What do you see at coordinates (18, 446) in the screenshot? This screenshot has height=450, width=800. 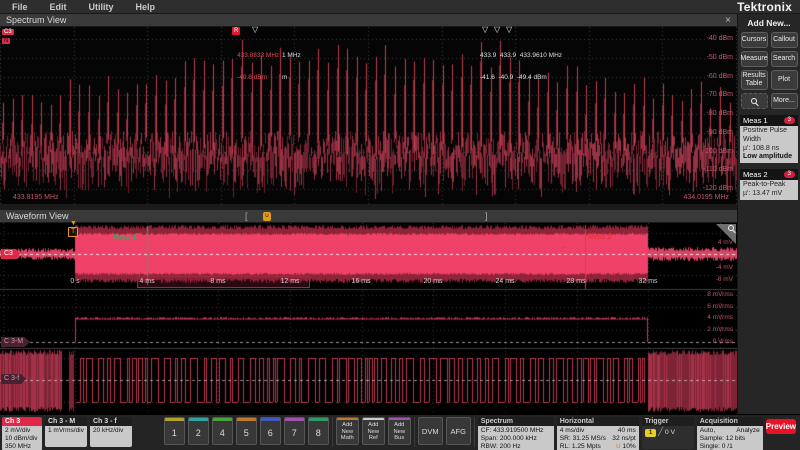 I see `ch3-bandwidth: 350 MHz` at bounding box center [18, 446].